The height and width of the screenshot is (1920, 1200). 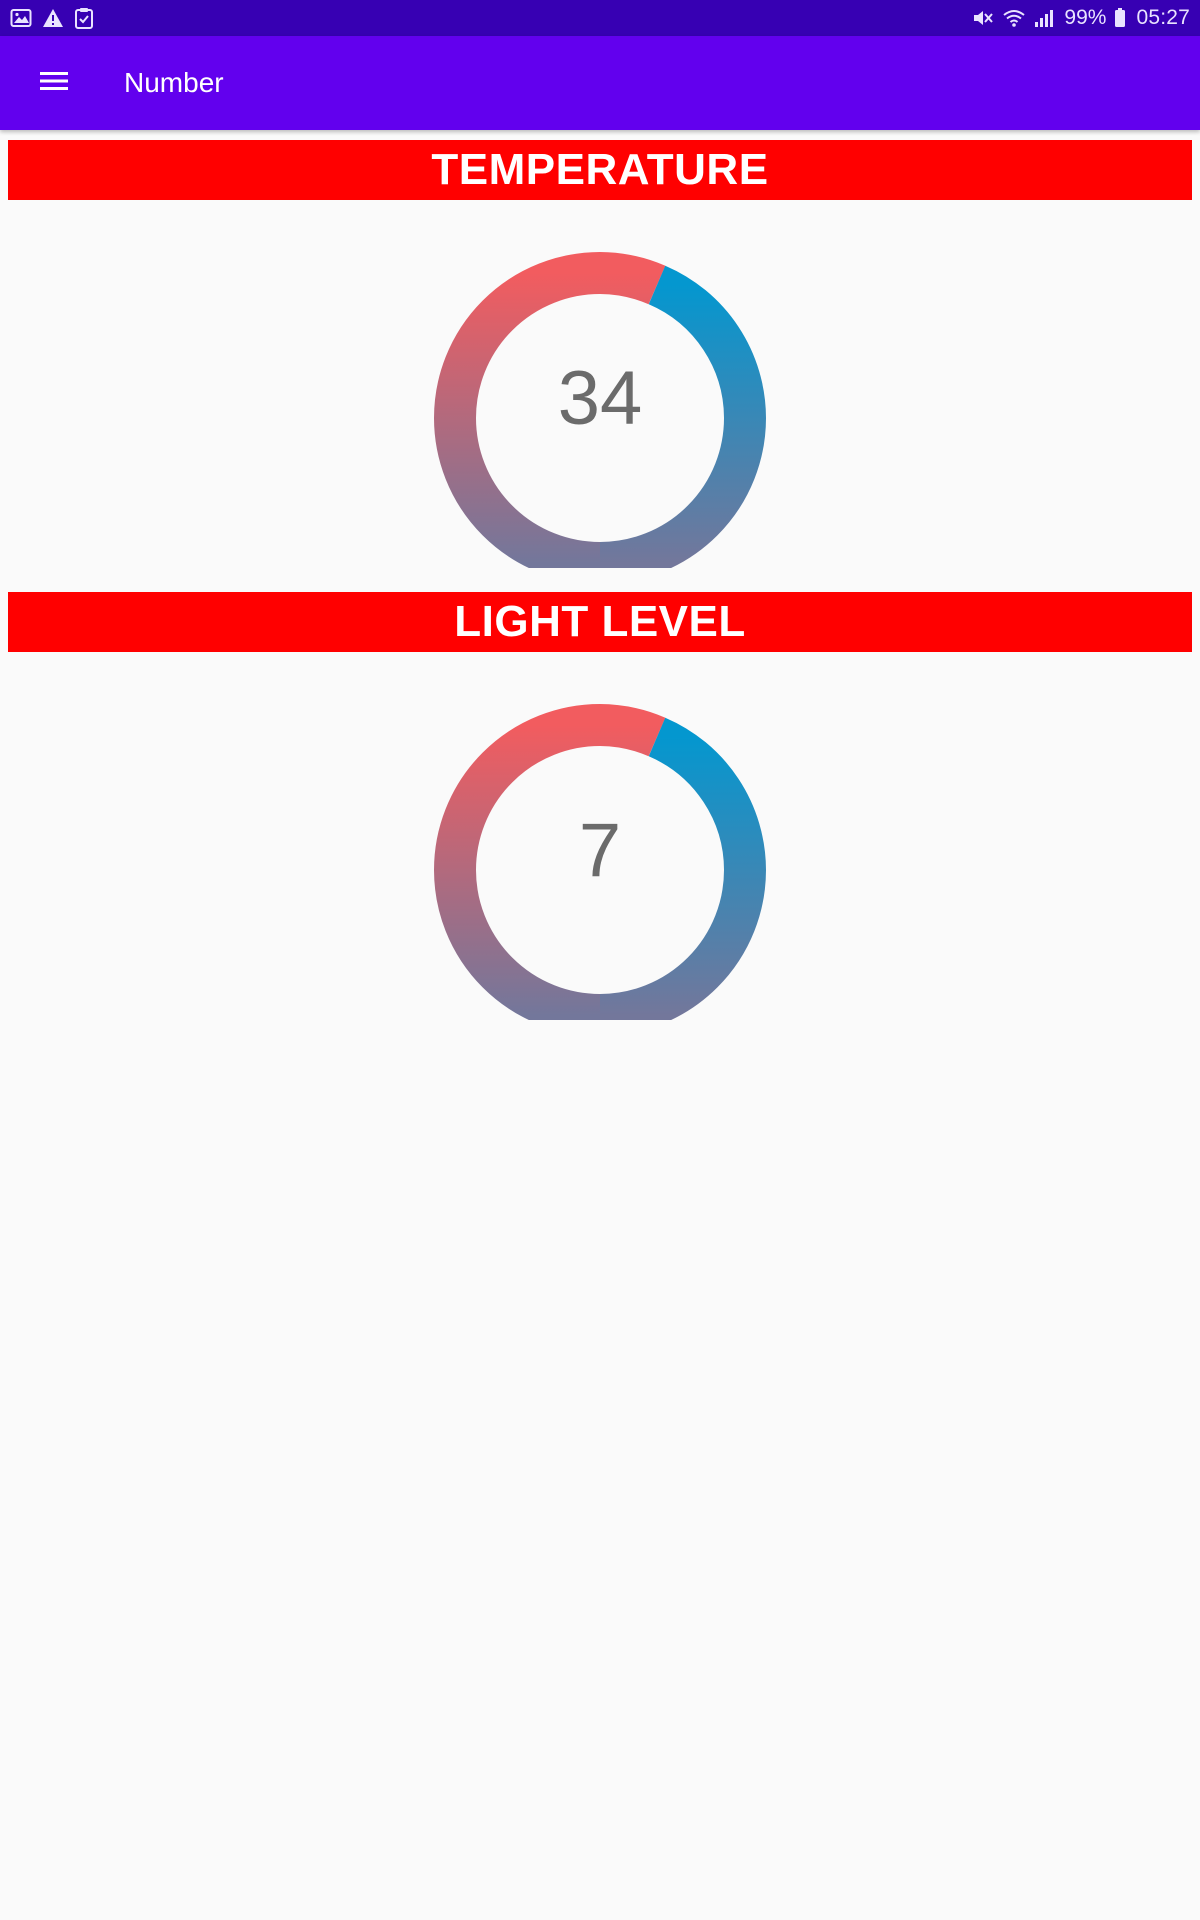 I want to click on light-level-header: LIGHT LEVEL, so click(x=600, y=622).